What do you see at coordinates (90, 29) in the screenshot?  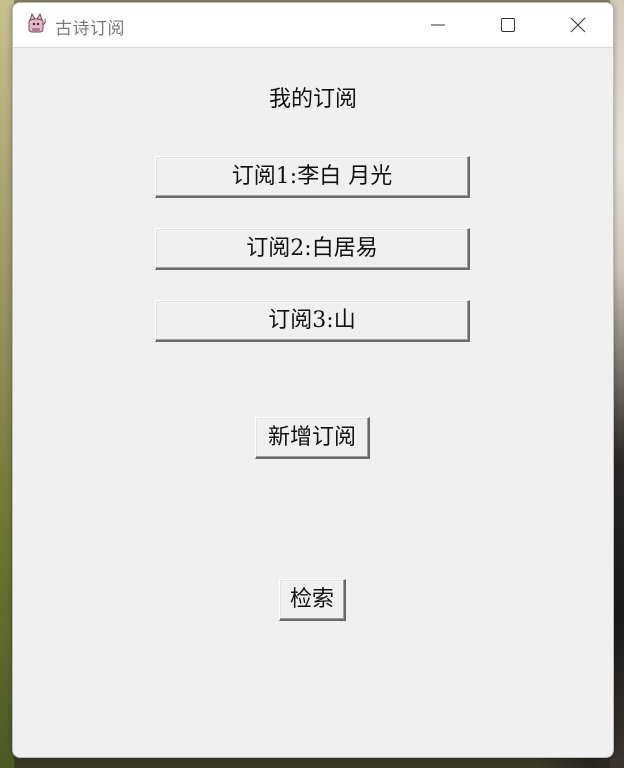 I see `window-title: 古诗订阅` at bounding box center [90, 29].